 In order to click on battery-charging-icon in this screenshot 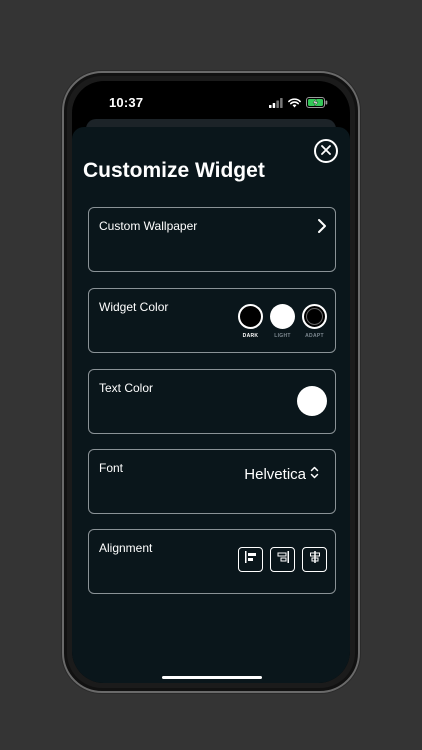, I will do `click(317, 104)`.